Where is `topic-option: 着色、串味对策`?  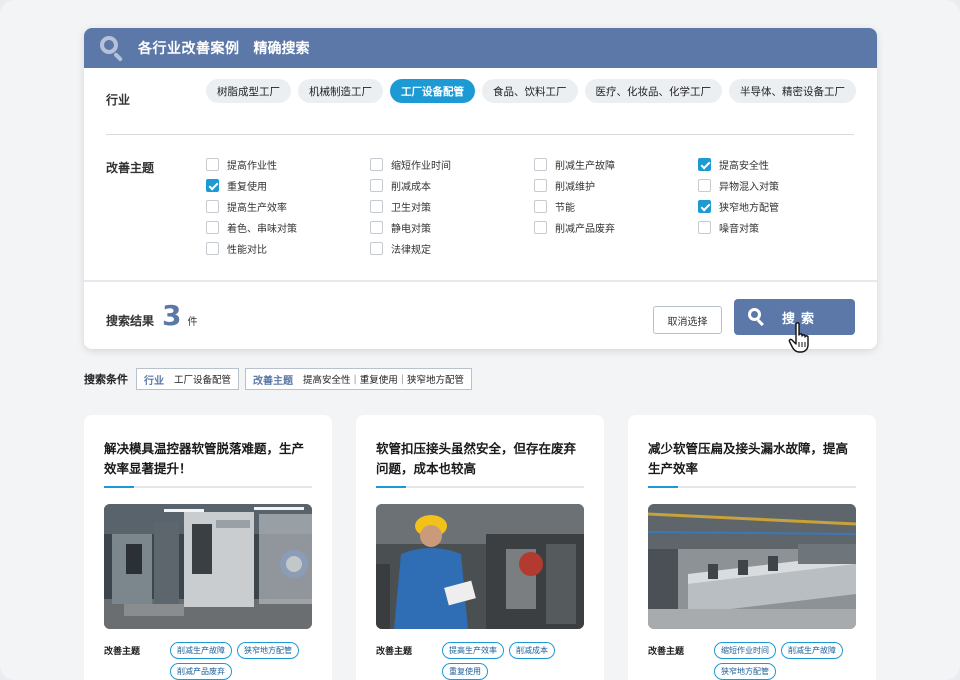 topic-option: 着色、串味对策 is located at coordinates (288, 227).